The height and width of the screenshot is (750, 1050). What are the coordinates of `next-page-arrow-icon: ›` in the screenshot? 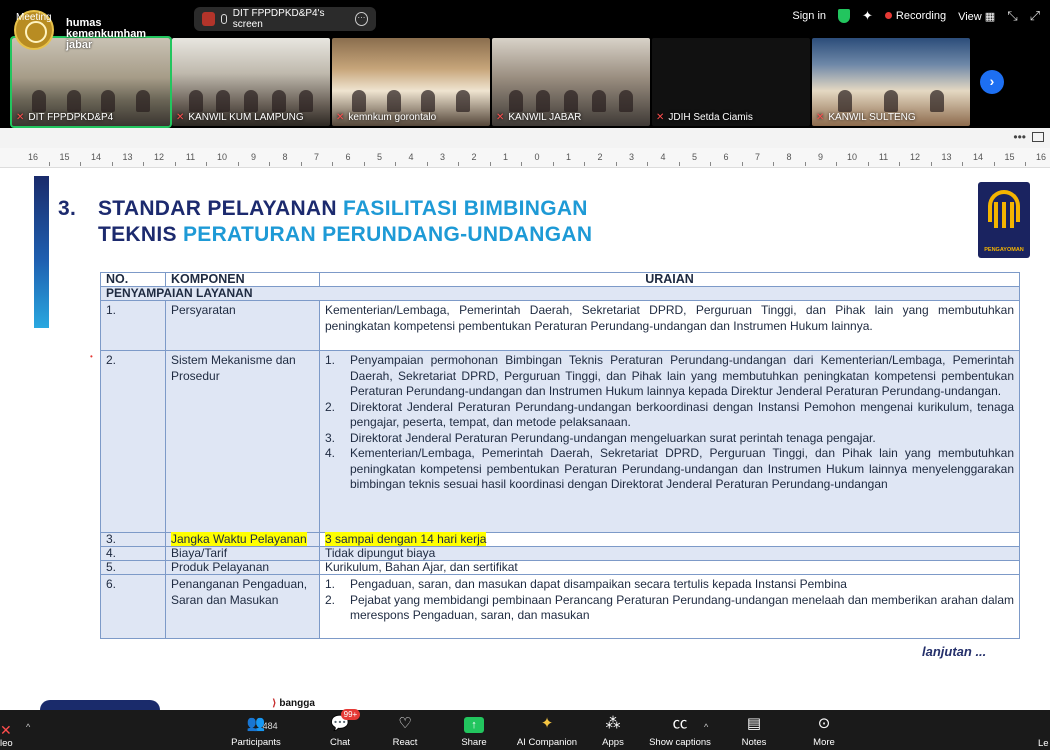 It's located at (992, 82).